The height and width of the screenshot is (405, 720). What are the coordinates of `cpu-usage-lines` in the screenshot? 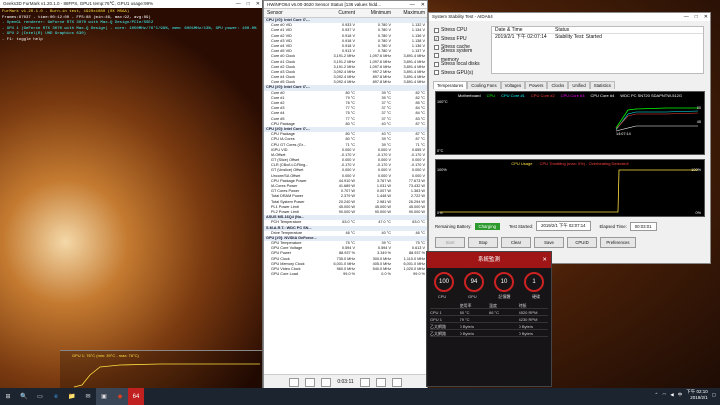 It's located at (569, 191).